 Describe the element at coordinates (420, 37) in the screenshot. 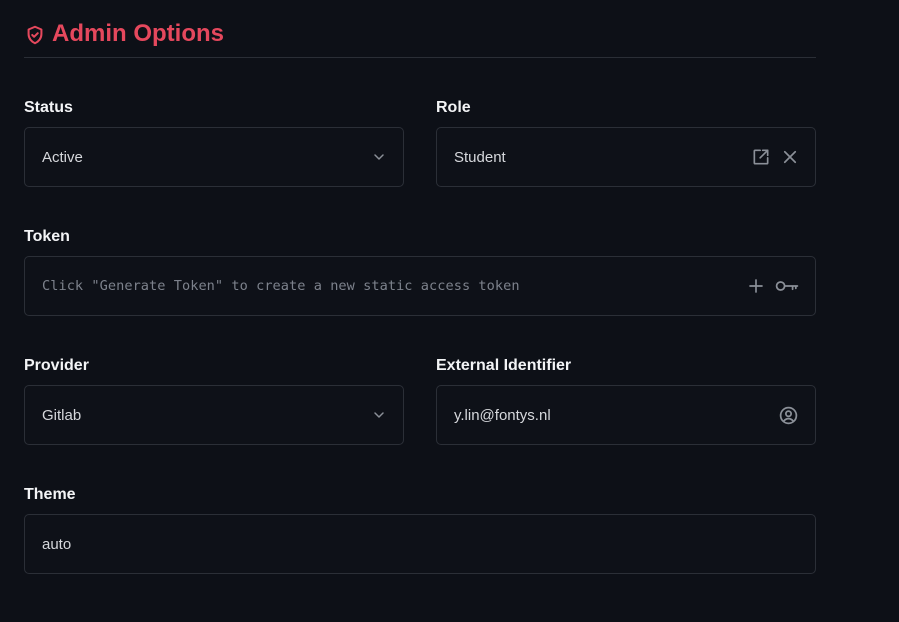

I see `admin-options-header: Admin Options` at that location.